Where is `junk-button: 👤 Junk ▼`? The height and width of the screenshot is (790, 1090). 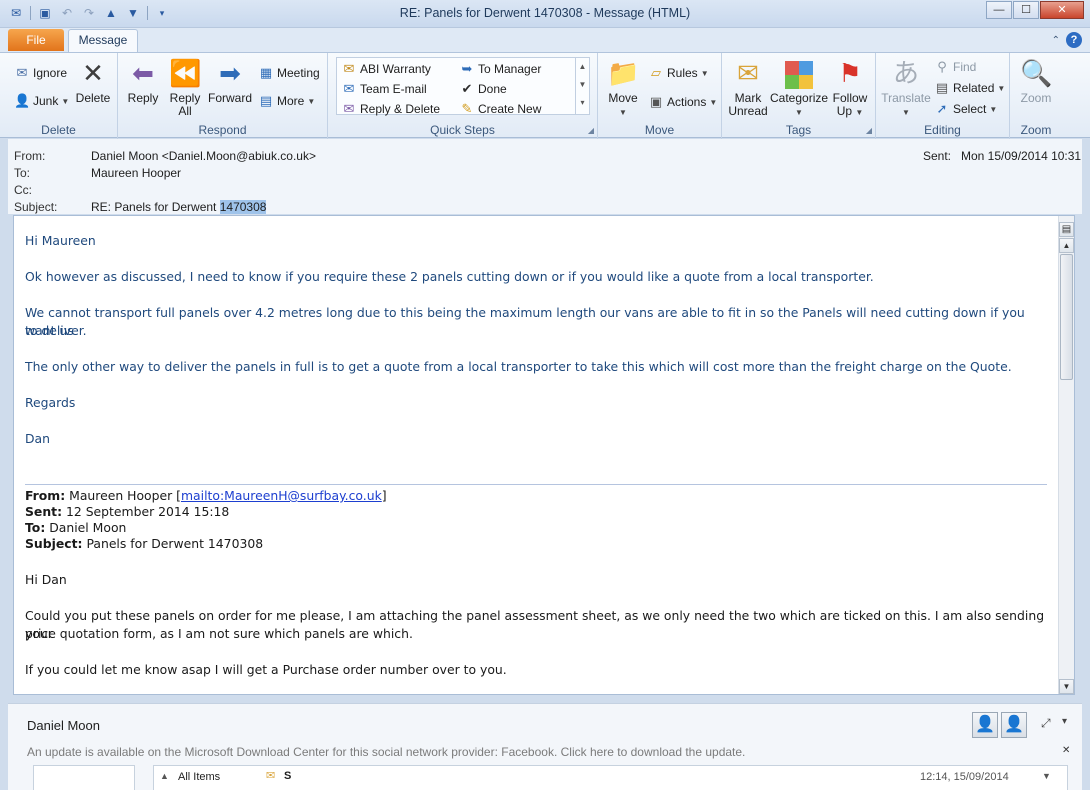 junk-button: 👤 Junk ▼ is located at coordinates (41, 101).